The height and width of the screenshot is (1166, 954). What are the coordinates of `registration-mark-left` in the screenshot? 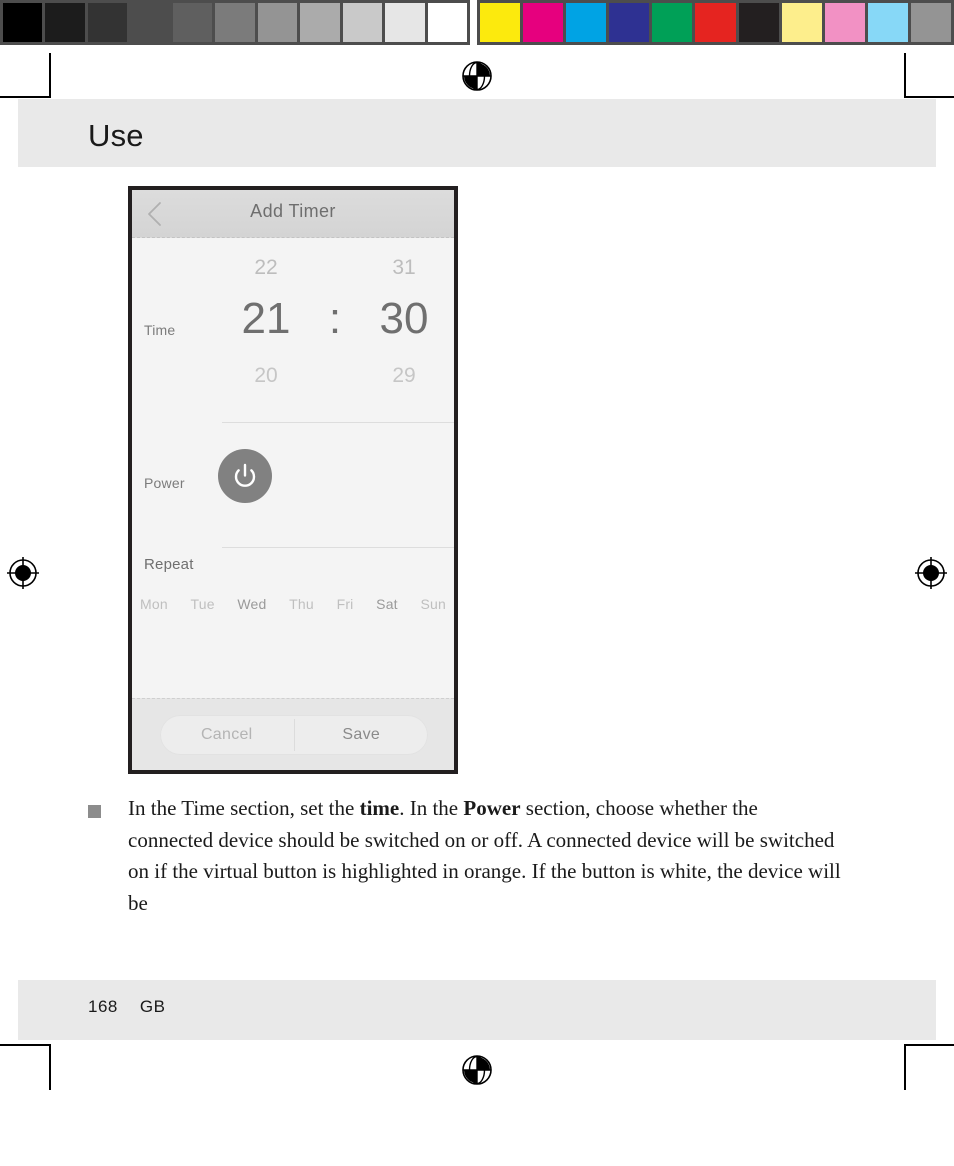 It's located at (23, 573).